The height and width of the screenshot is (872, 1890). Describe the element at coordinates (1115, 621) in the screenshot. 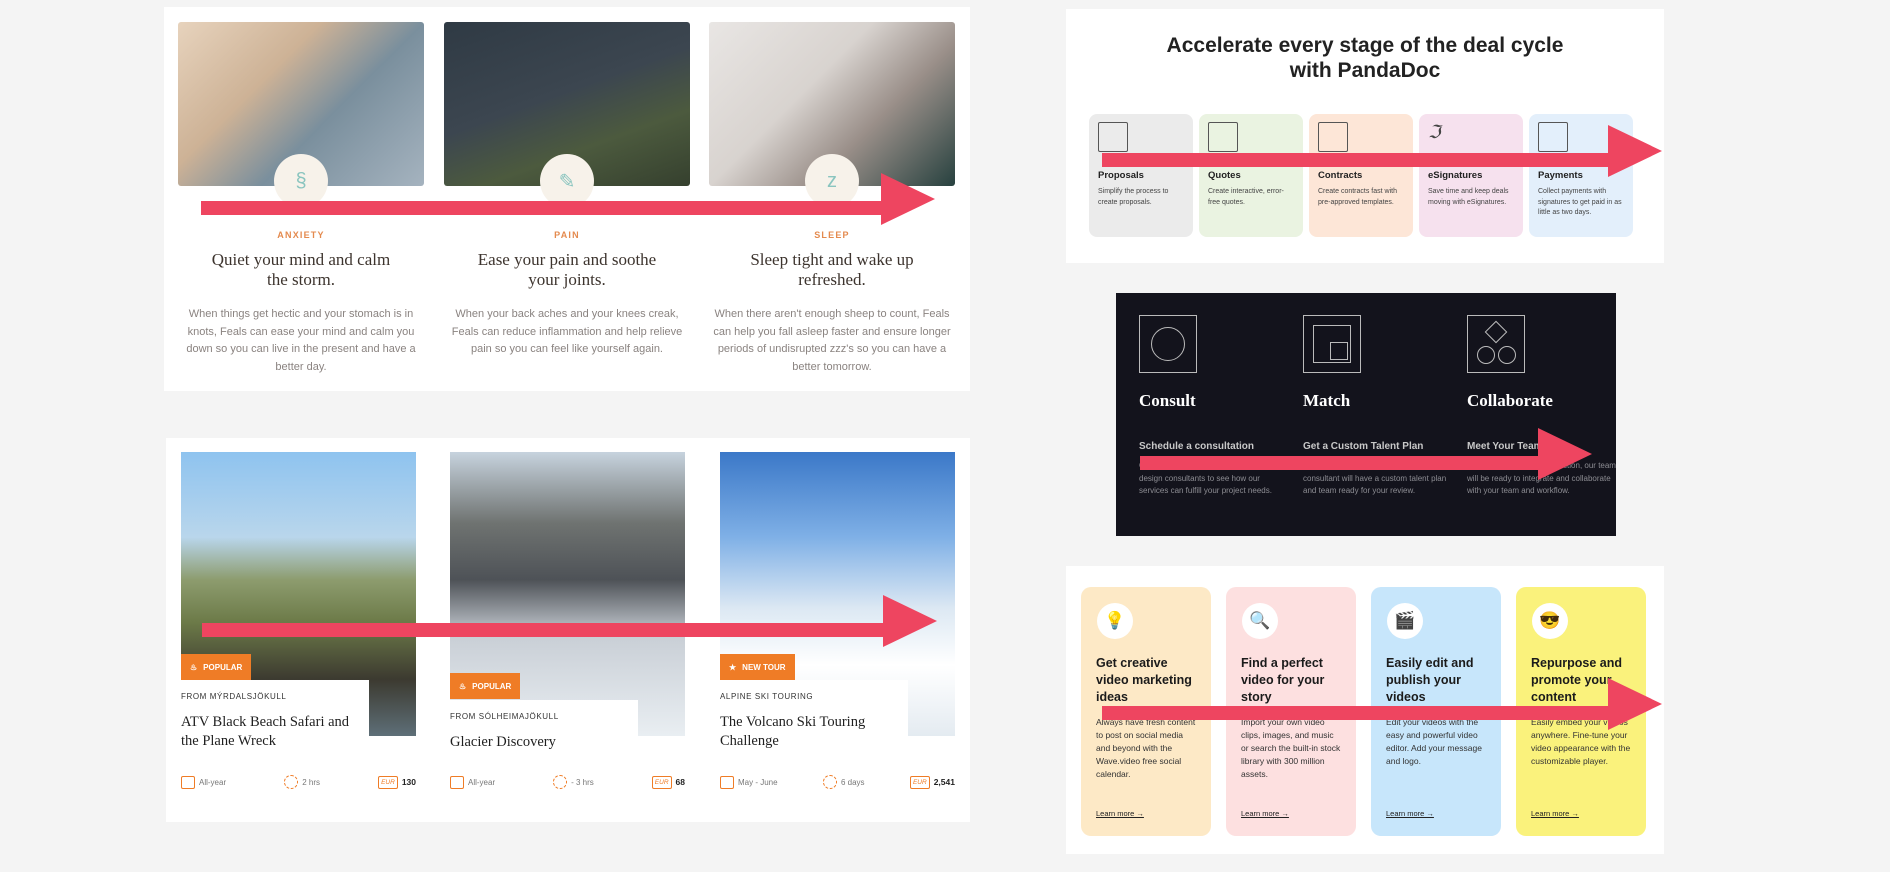

I see `lightbulb-icon: 💡` at that location.